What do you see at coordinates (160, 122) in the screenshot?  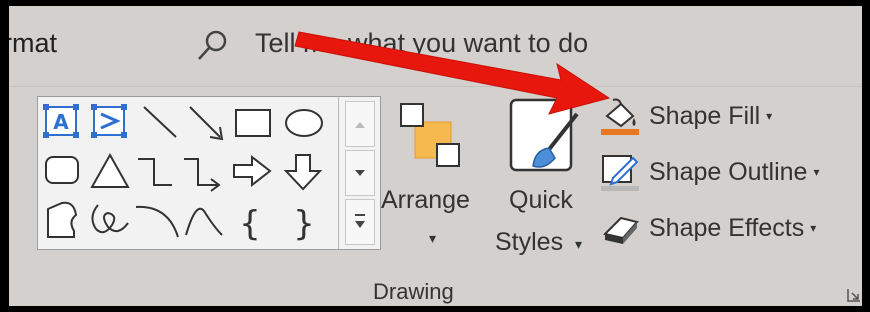 I see `line-icon` at bounding box center [160, 122].